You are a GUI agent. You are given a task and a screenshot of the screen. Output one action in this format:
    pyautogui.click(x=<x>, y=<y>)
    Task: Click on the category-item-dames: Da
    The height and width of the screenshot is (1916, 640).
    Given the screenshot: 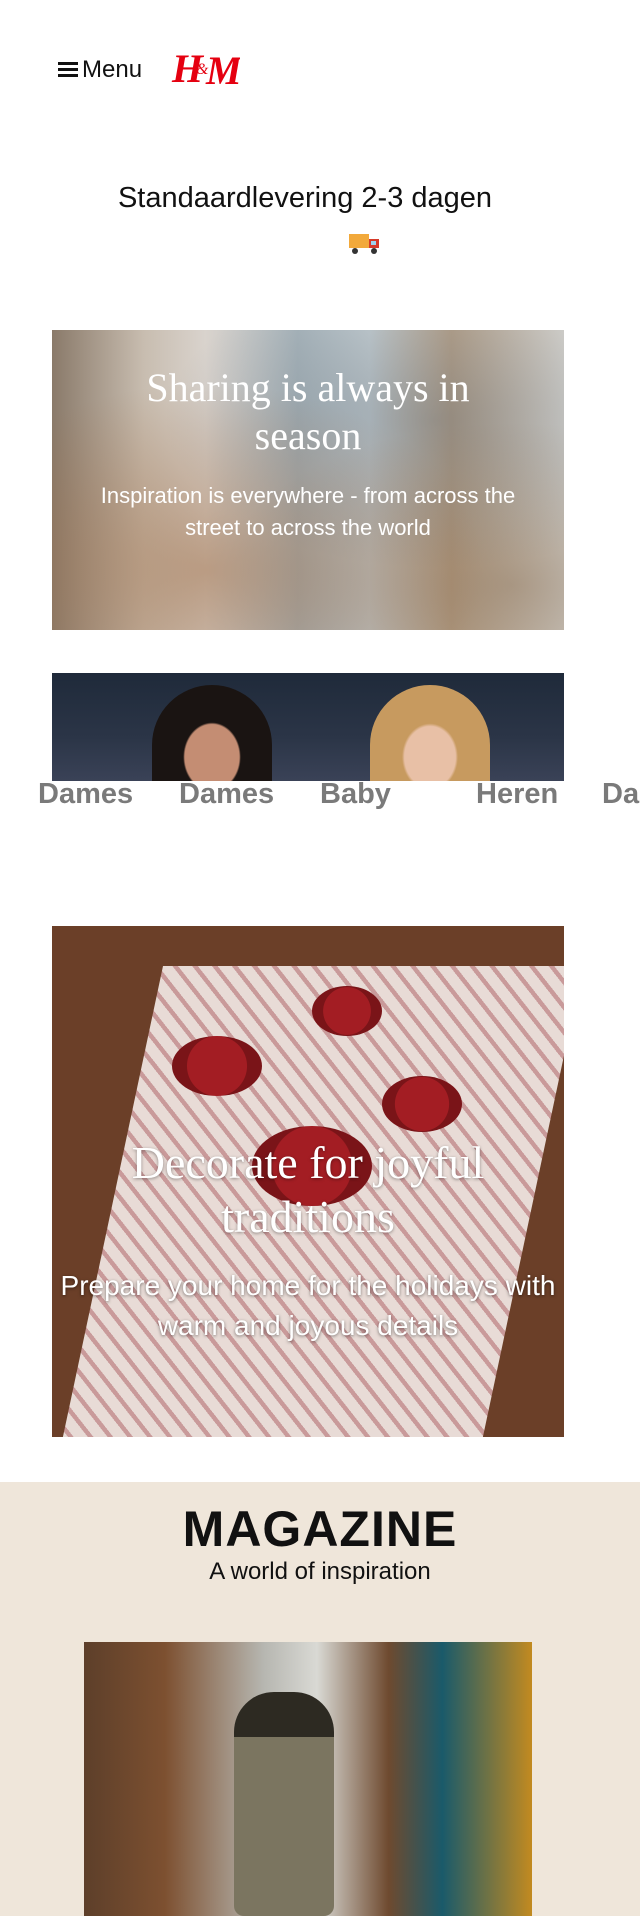 What is the action you would take?
    pyautogui.click(x=620, y=794)
    